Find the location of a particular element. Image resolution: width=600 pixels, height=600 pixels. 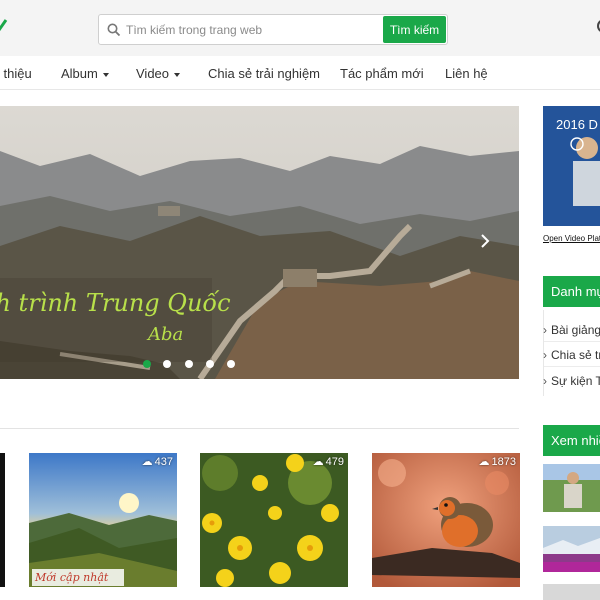

nav-item-album: Album is located at coordinates (85, 73).